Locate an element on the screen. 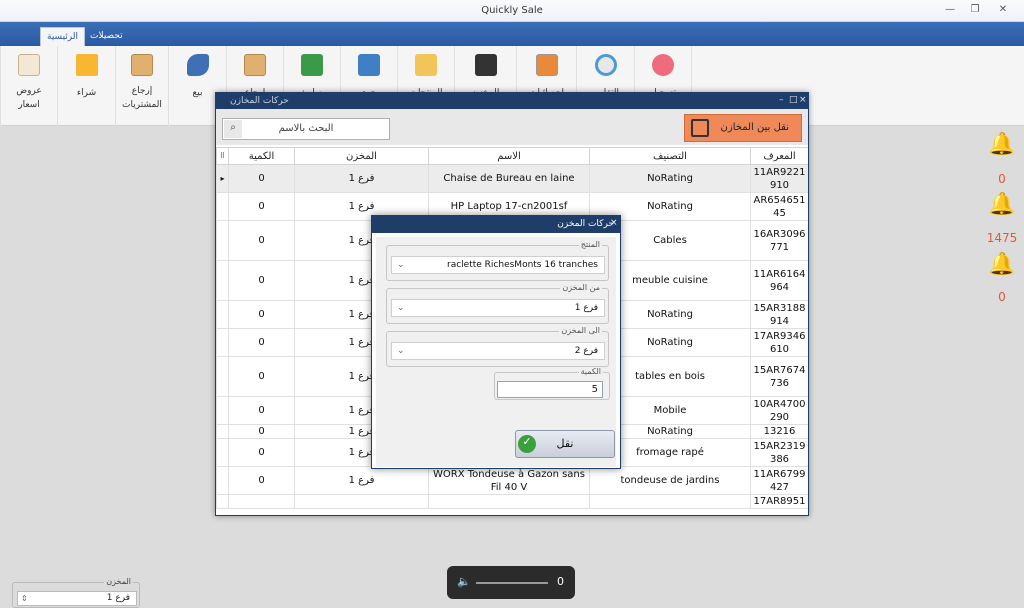 This screenshot has height=608, width=1024. speaker-muted-icon: 🔈 is located at coordinates (464, 581).